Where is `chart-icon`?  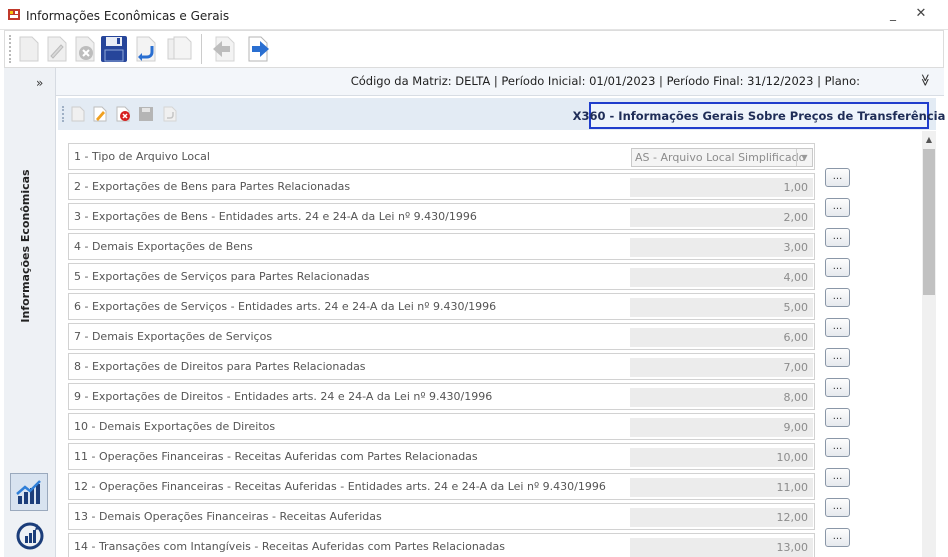
chart-icon is located at coordinates (28, 492).